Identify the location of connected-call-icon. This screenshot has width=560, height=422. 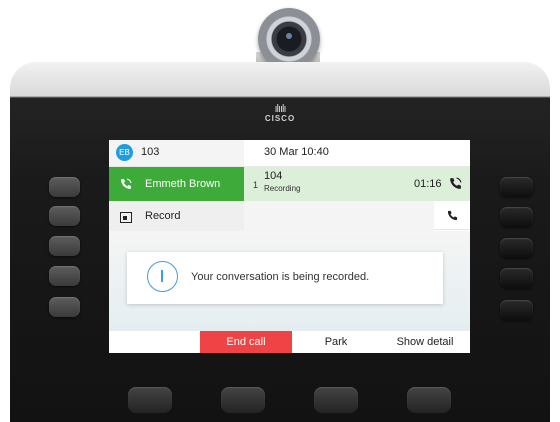
(455, 186).